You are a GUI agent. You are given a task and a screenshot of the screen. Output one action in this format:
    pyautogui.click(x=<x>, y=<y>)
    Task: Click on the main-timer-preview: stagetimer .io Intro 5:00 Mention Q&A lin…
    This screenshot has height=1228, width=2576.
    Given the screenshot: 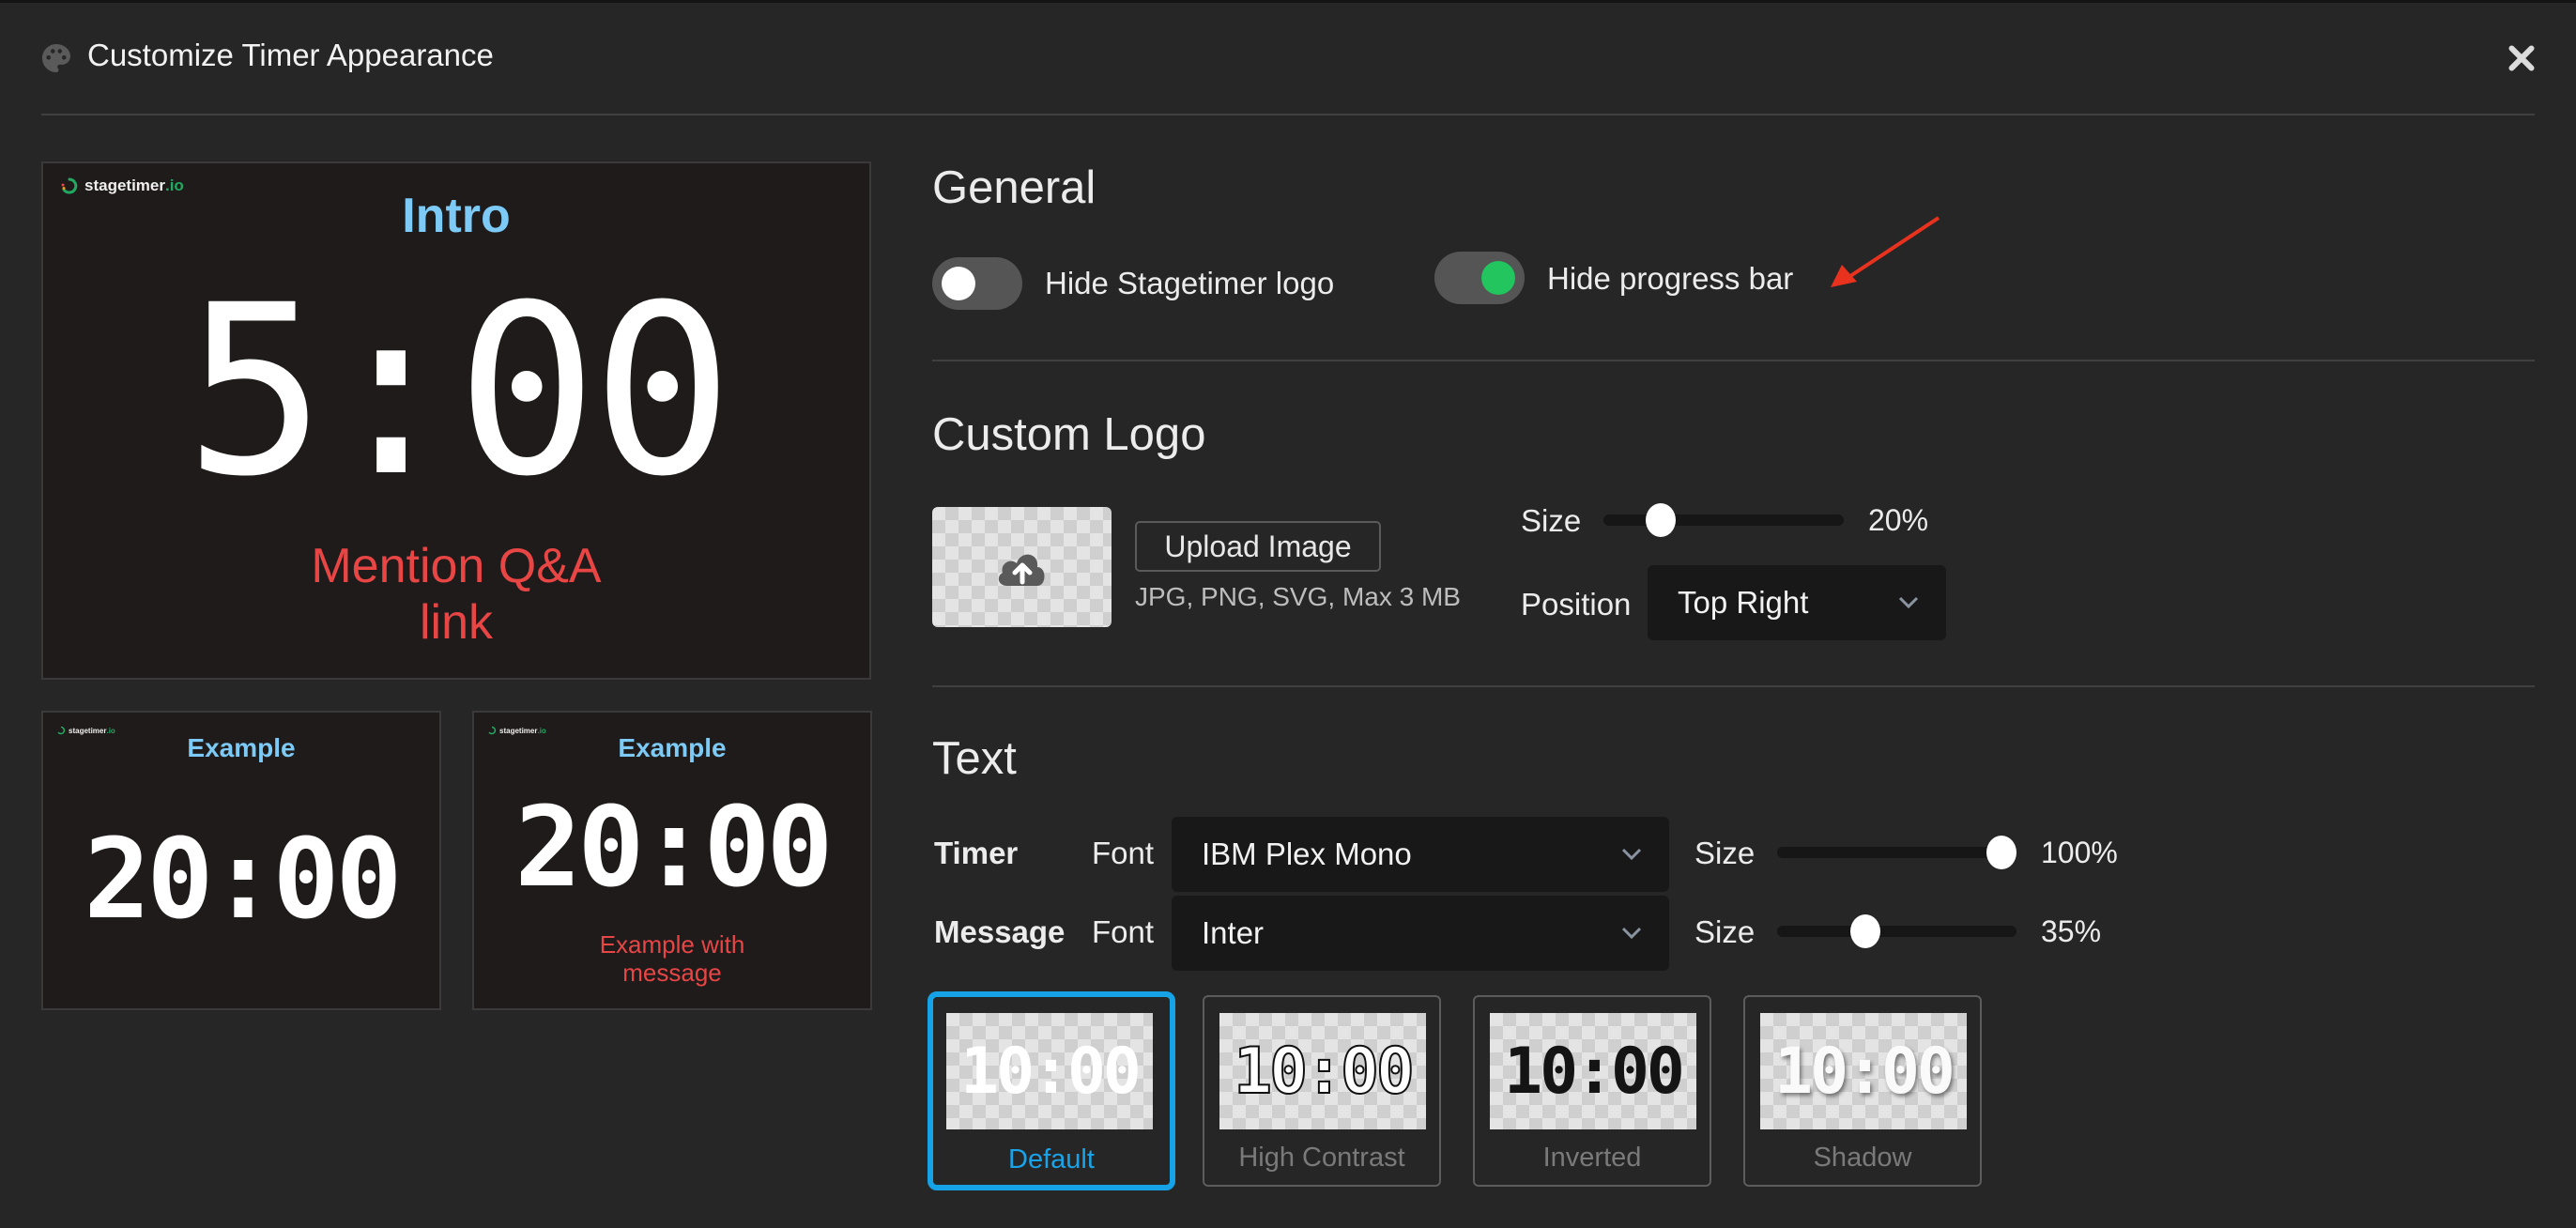 What is the action you would take?
    pyautogui.click(x=456, y=420)
    